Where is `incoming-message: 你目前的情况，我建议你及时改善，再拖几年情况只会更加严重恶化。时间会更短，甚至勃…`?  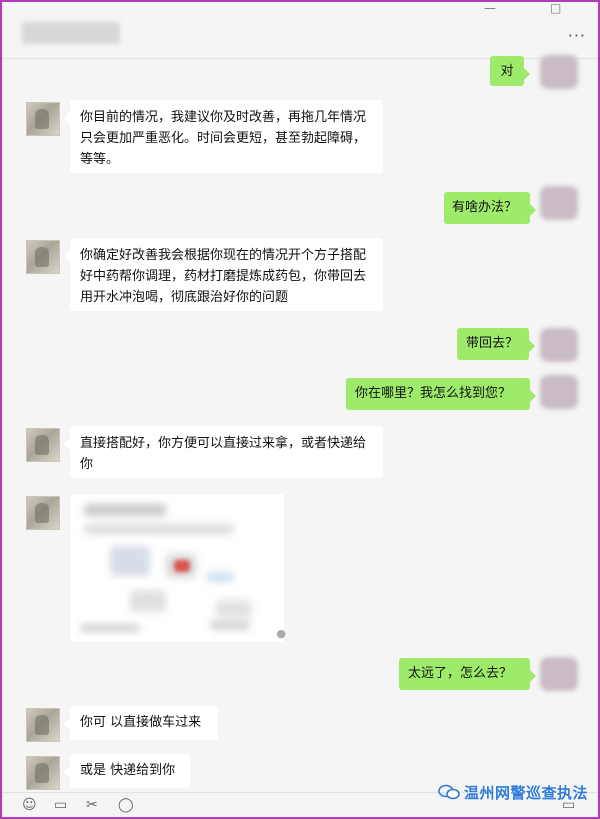 incoming-message: 你目前的情况，我建议你及时改善，再拖几年情况只会更加严重恶化。时间会更短，甚至勃… is located at coordinates (223, 136).